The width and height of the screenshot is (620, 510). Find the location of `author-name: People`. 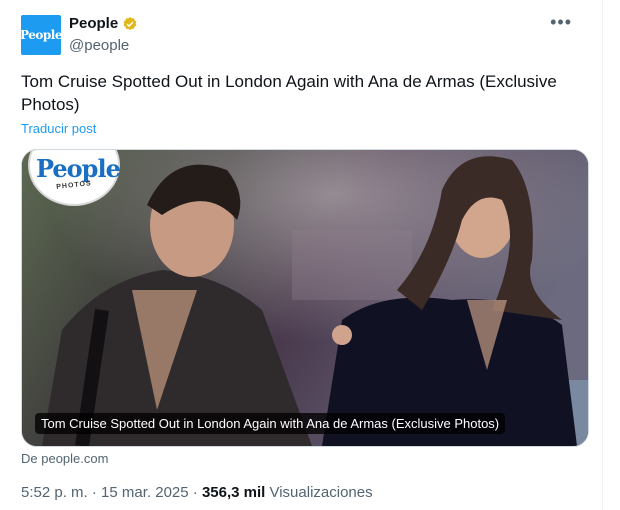

author-name: People is located at coordinates (93, 23).